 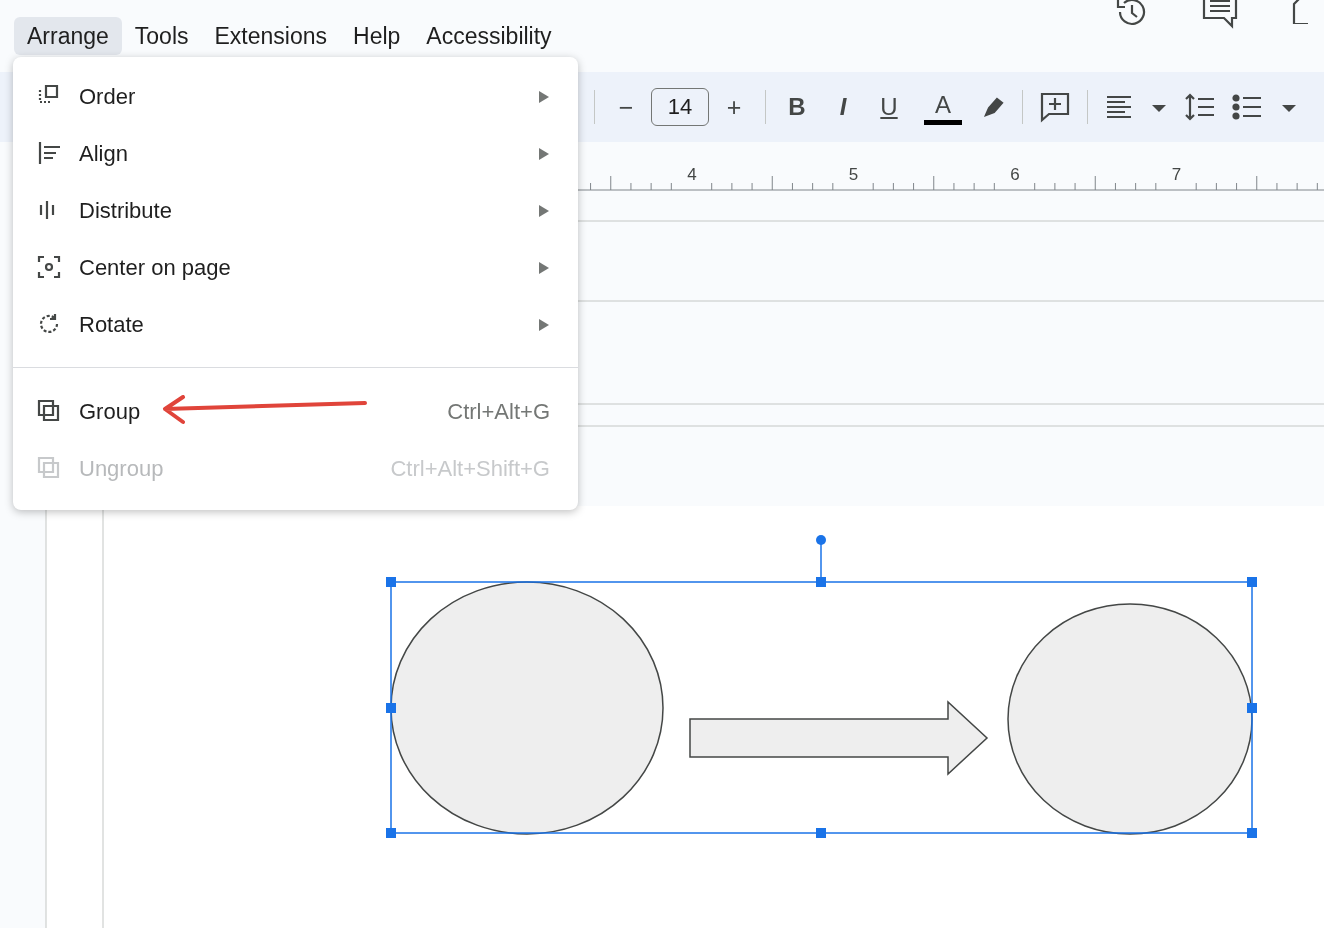 What do you see at coordinates (843, 107) in the screenshot?
I see `italic-button: I` at bounding box center [843, 107].